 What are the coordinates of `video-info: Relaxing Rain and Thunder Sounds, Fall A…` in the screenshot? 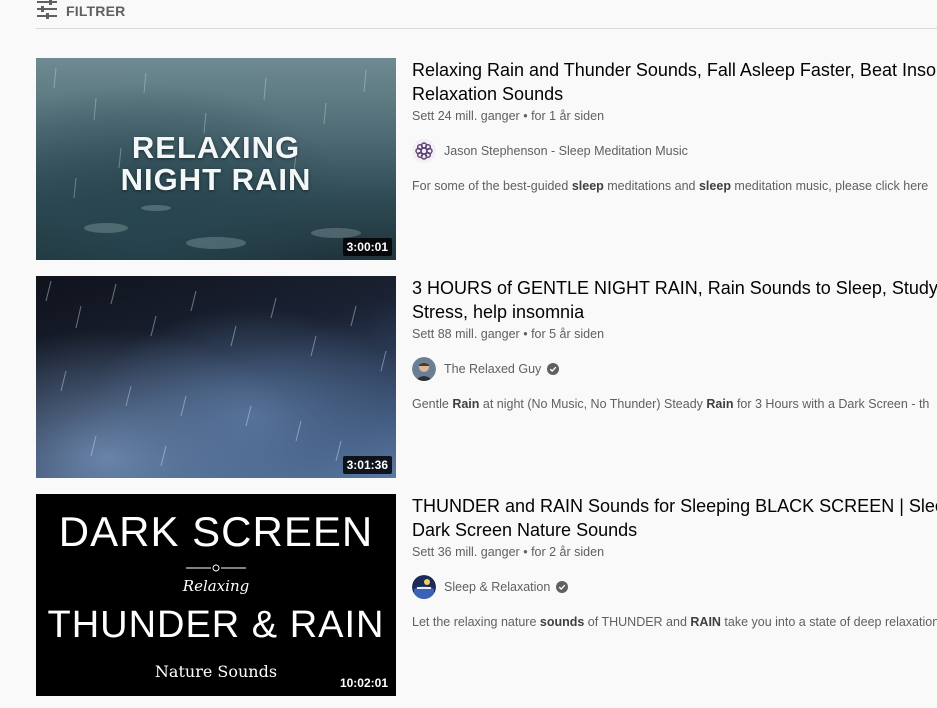 It's located at (674, 126).